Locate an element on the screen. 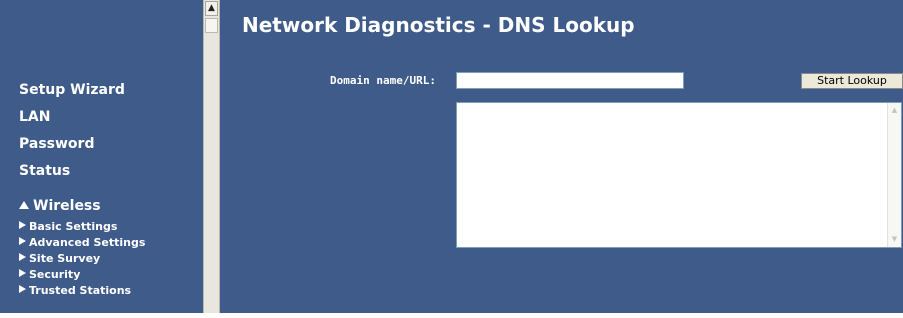 The image size is (903, 318). sidebar-item-label: Password is located at coordinates (57, 144).